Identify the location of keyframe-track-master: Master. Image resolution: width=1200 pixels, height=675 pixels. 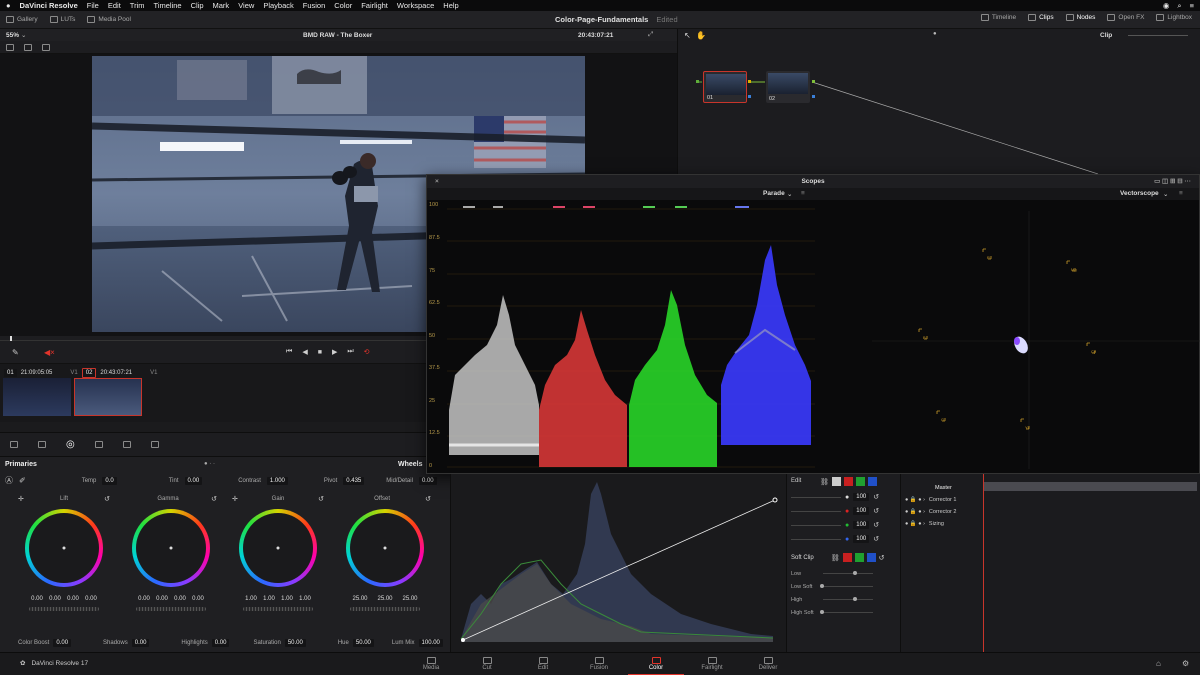
(945, 488).